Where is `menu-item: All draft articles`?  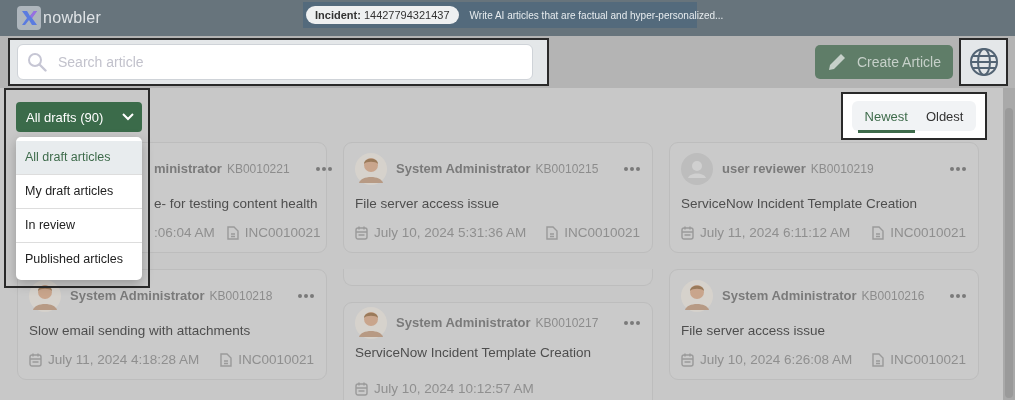
menu-item: All draft articles is located at coordinates (79, 158).